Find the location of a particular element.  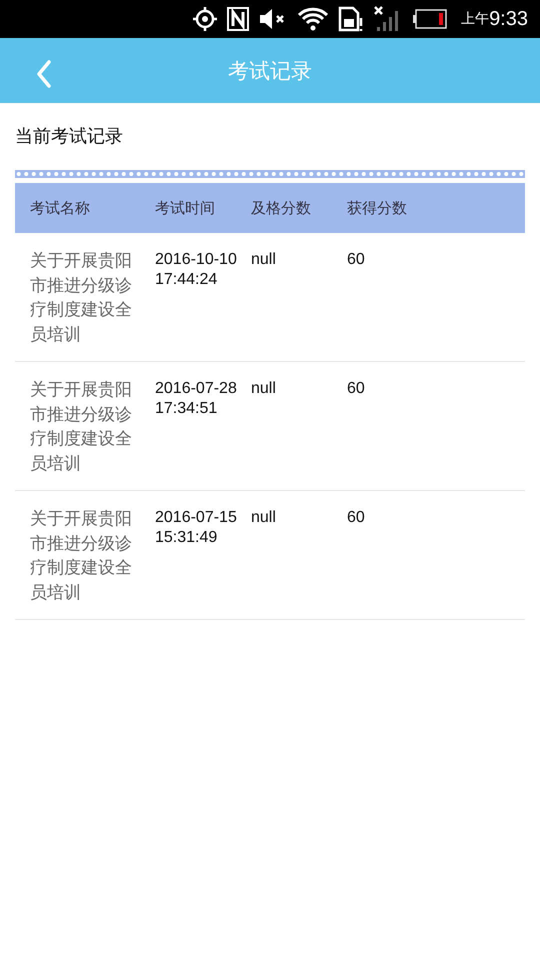

back-icon is located at coordinates (44, 74).